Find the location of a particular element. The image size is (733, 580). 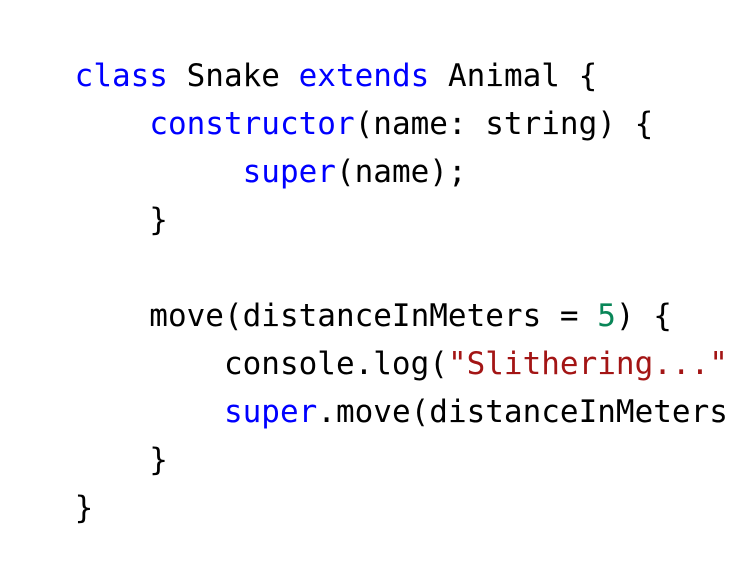

code-line-3: super(name); is located at coordinates (233, 145).